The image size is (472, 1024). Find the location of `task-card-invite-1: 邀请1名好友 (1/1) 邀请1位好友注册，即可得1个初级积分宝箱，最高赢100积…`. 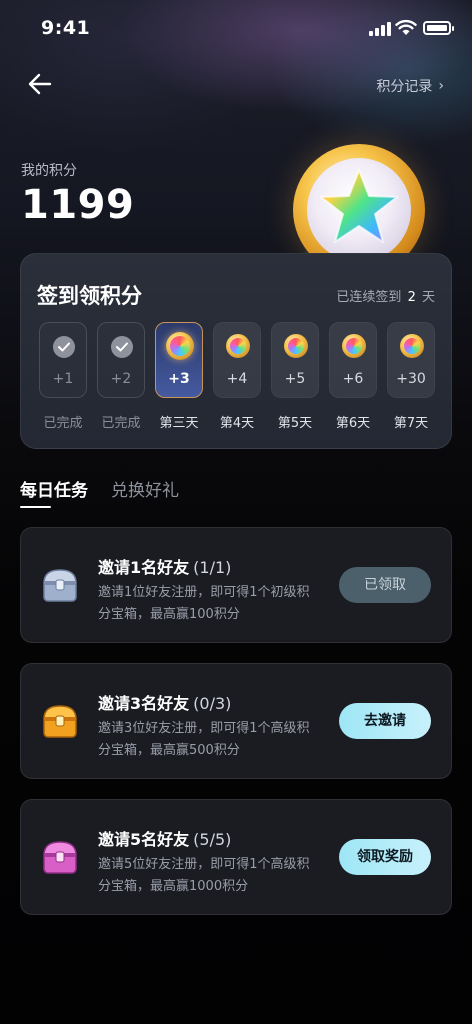

task-card-invite-1: 邀请1名好友 (1/1) 邀请1位好友注册，即可得1个初级积分宝箱，最高赢100积… is located at coordinates (236, 585).